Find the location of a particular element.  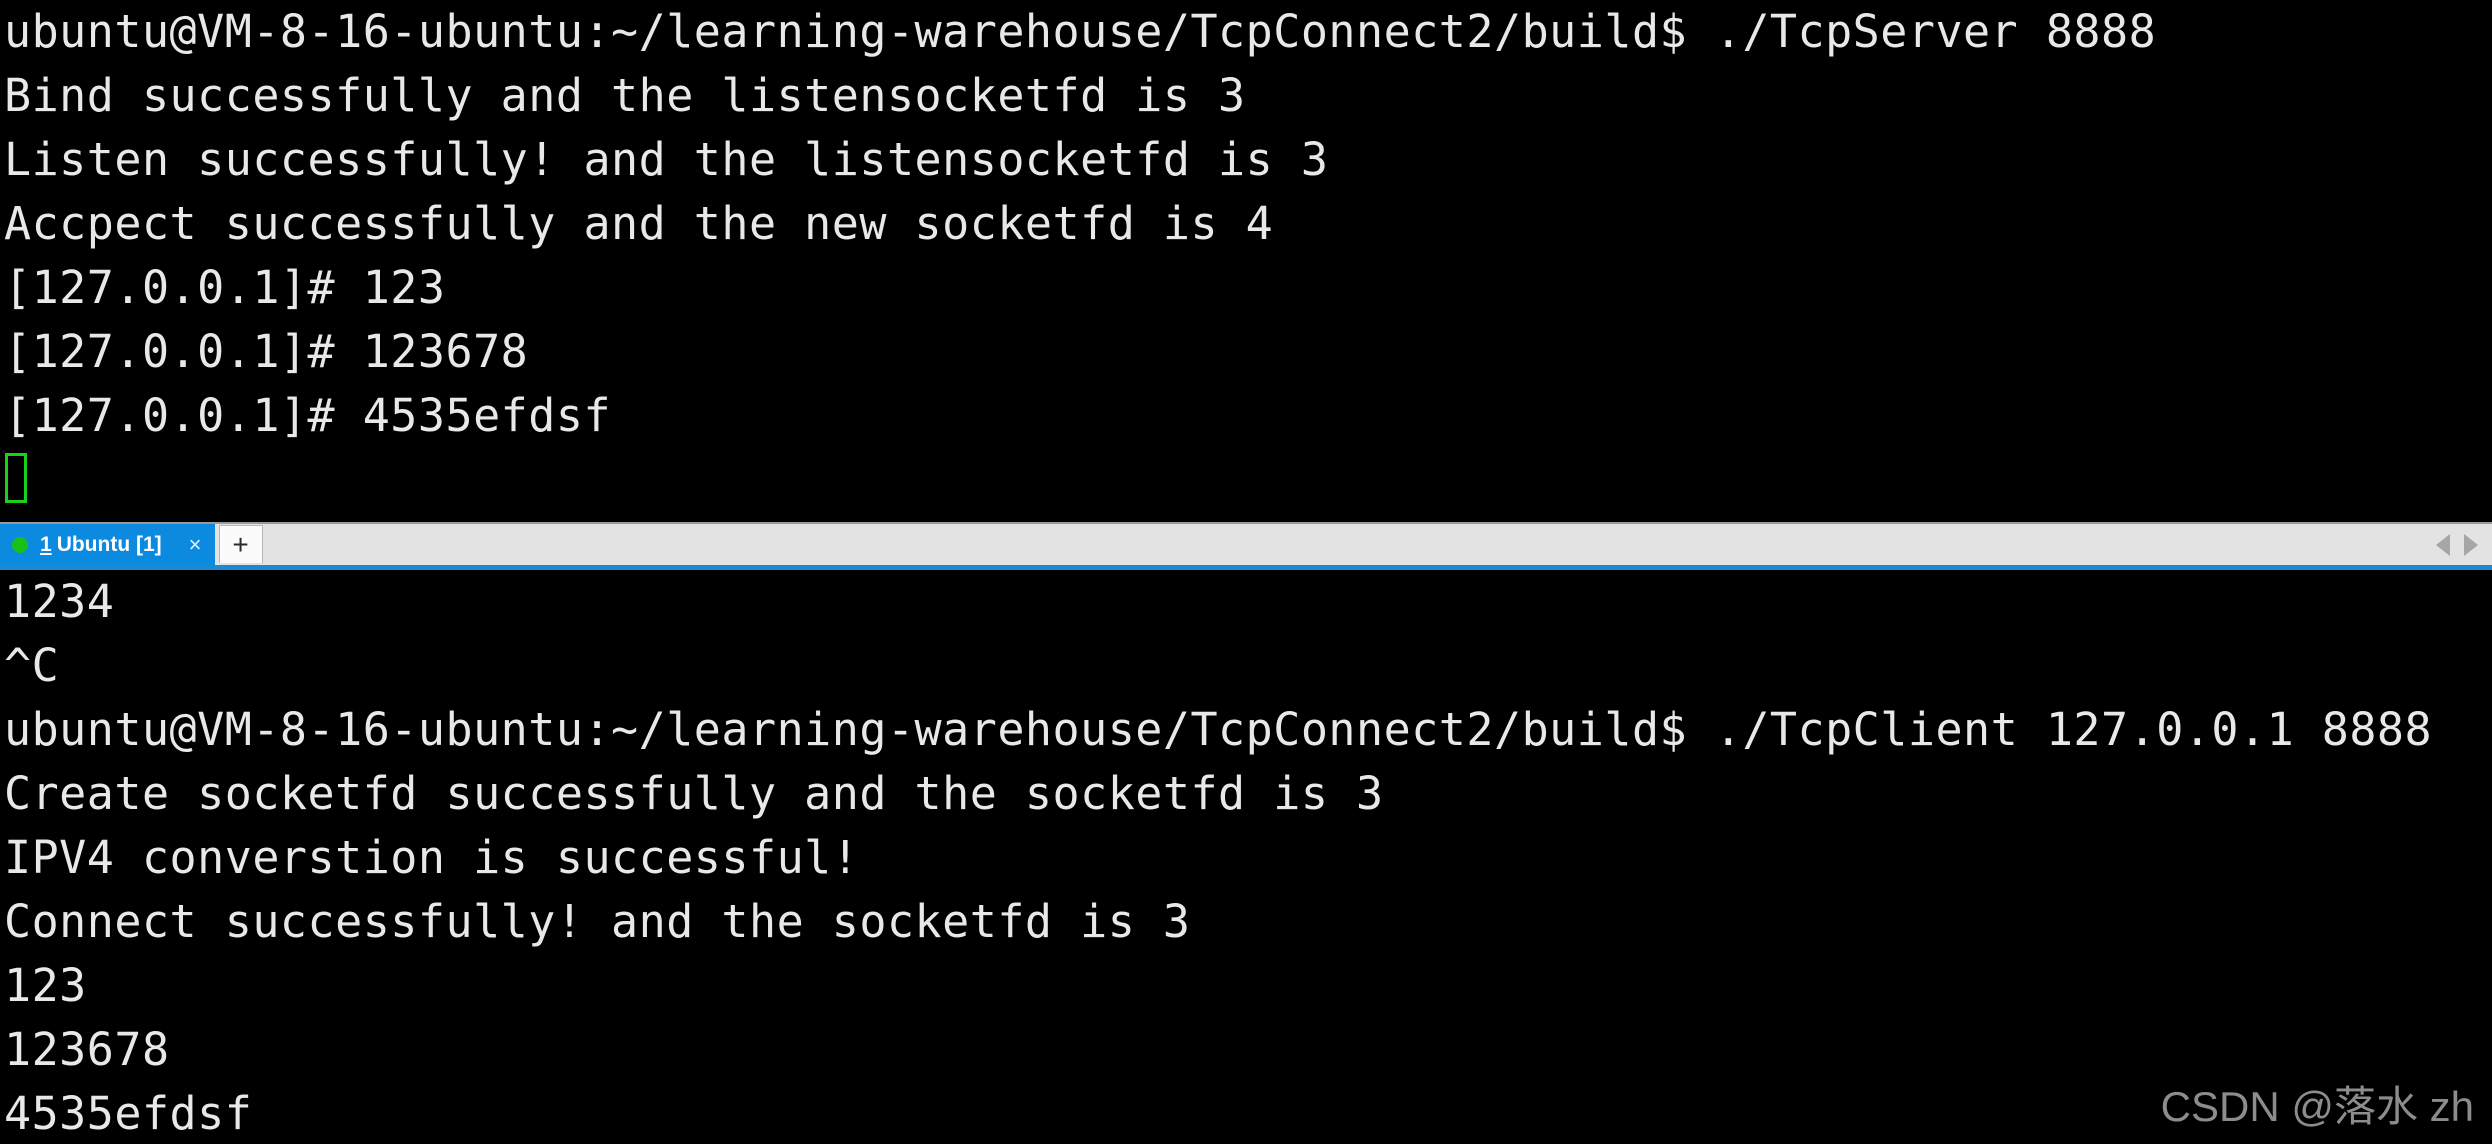

chevron-left-icon is located at coordinates (2443, 544).